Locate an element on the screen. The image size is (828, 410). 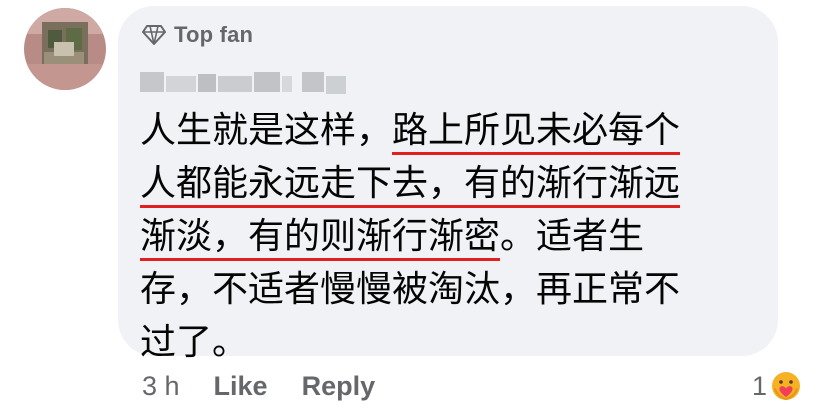
reaction-count: 1 is located at coordinates (760, 385).